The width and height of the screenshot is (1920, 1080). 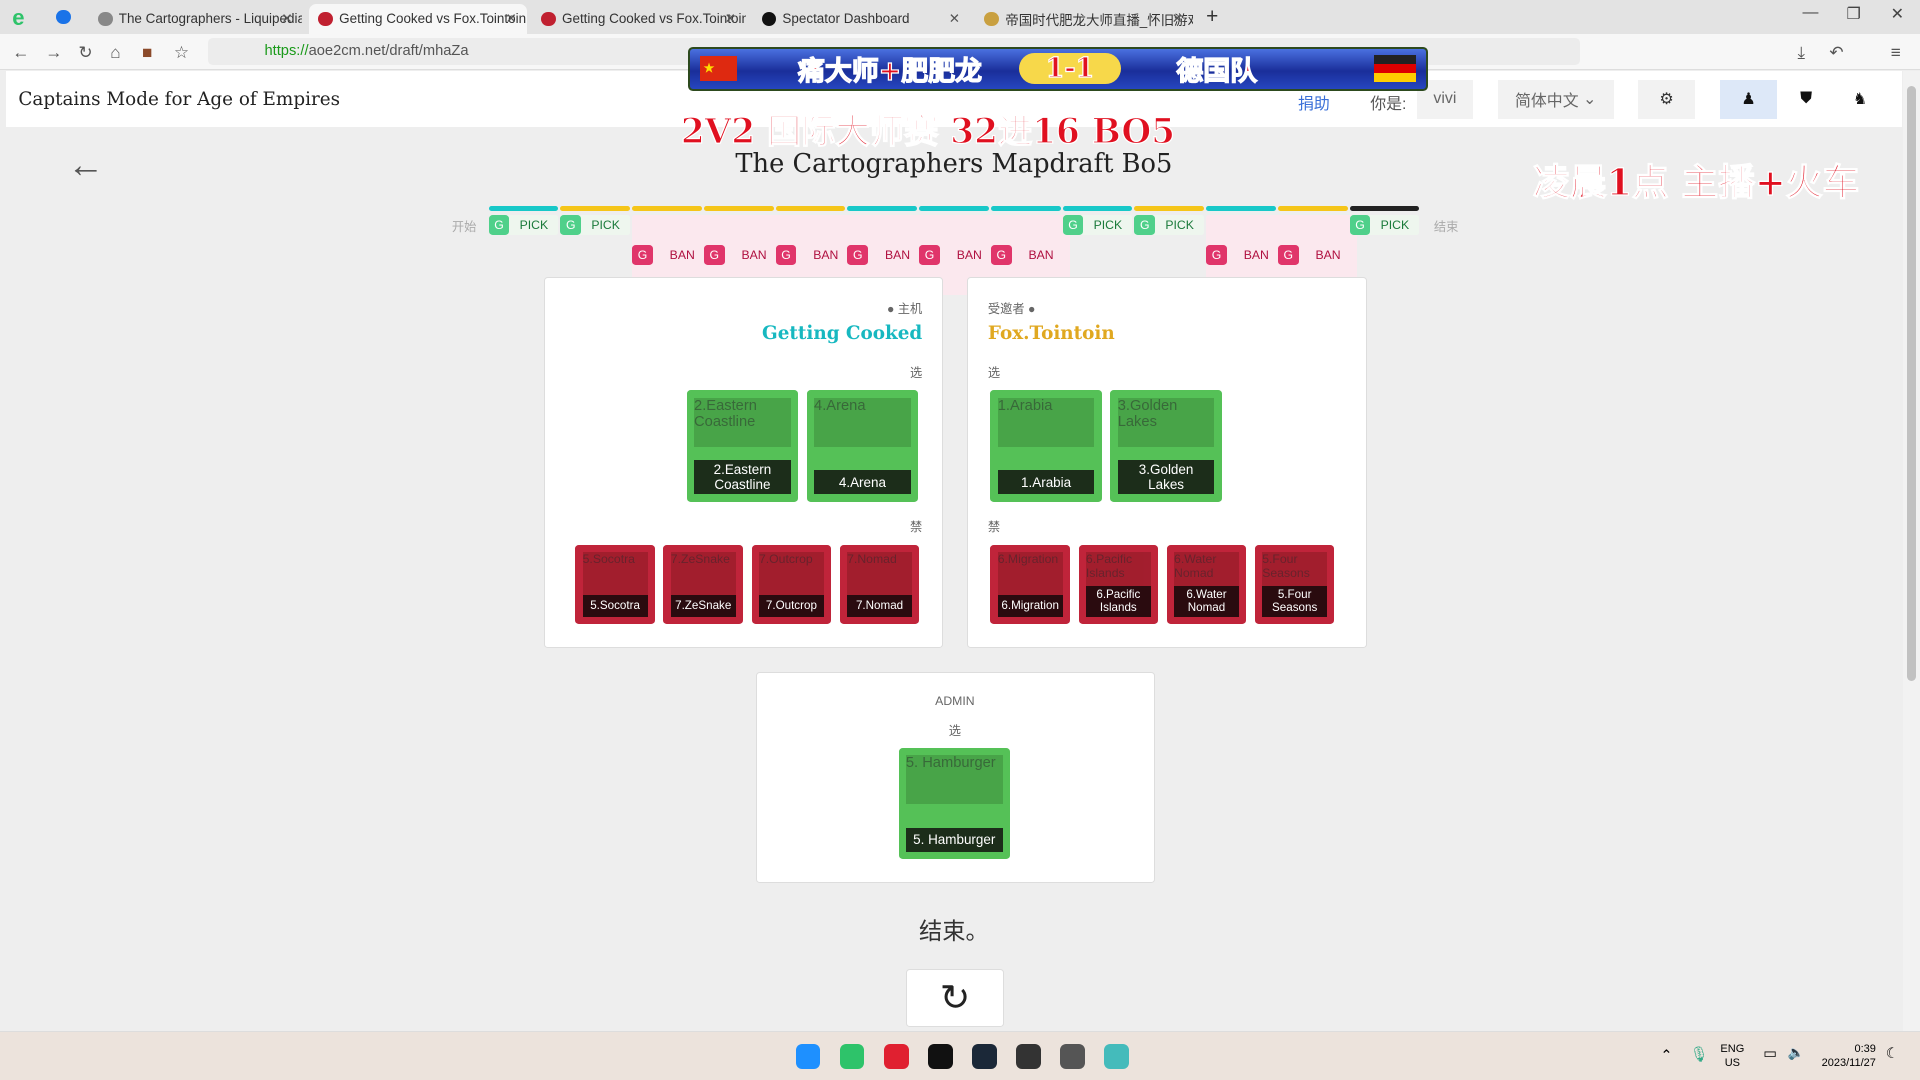 What do you see at coordinates (1030, 605) in the screenshot?
I see `map-name: 6.Migration` at bounding box center [1030, 605].